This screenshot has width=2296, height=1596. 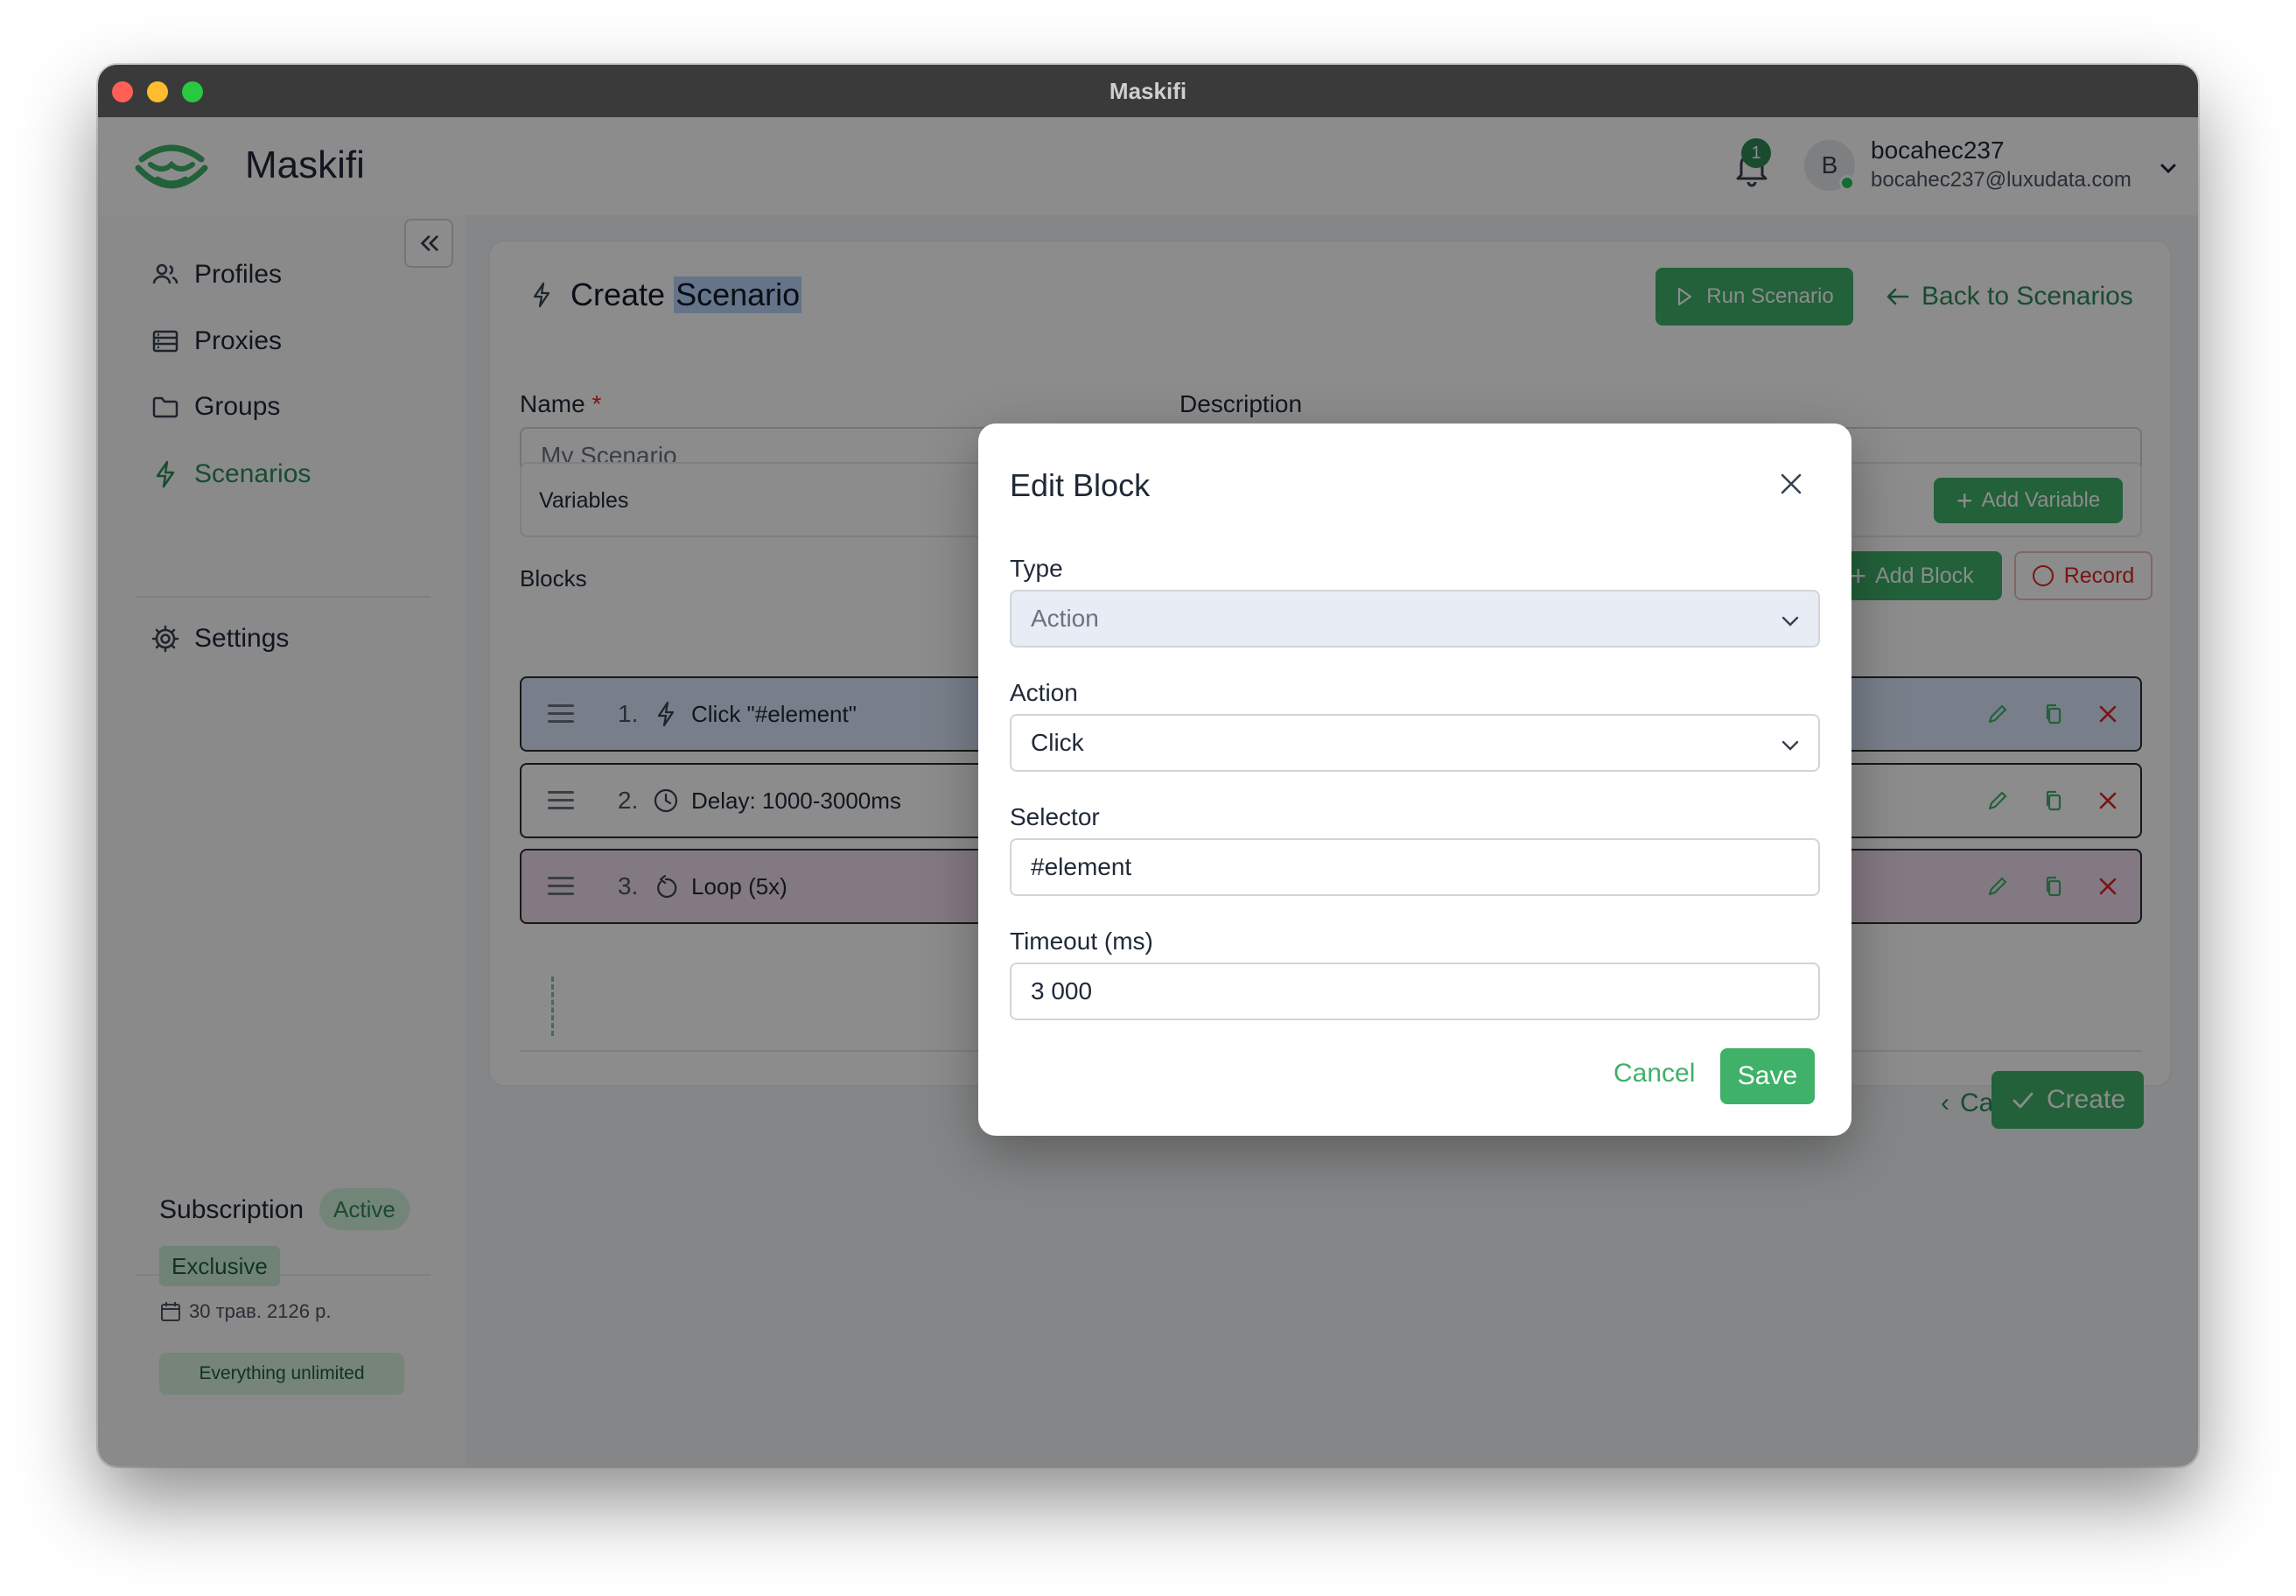 What do you see at coordinates (1415, 743) in the screenshot?
I see `action-select: Click` at bounding box center [1415, 743].